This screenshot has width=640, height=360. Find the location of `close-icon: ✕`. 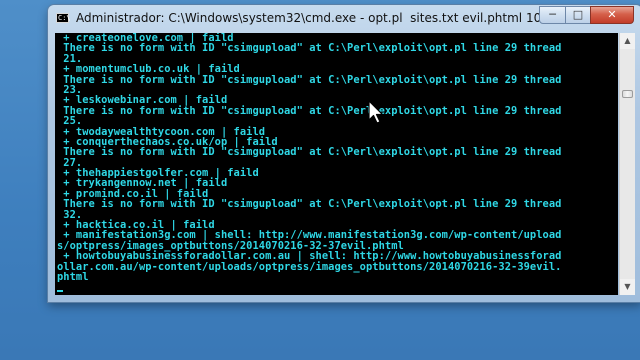

close-icon: ✕ is located at coordinates (612, 14).